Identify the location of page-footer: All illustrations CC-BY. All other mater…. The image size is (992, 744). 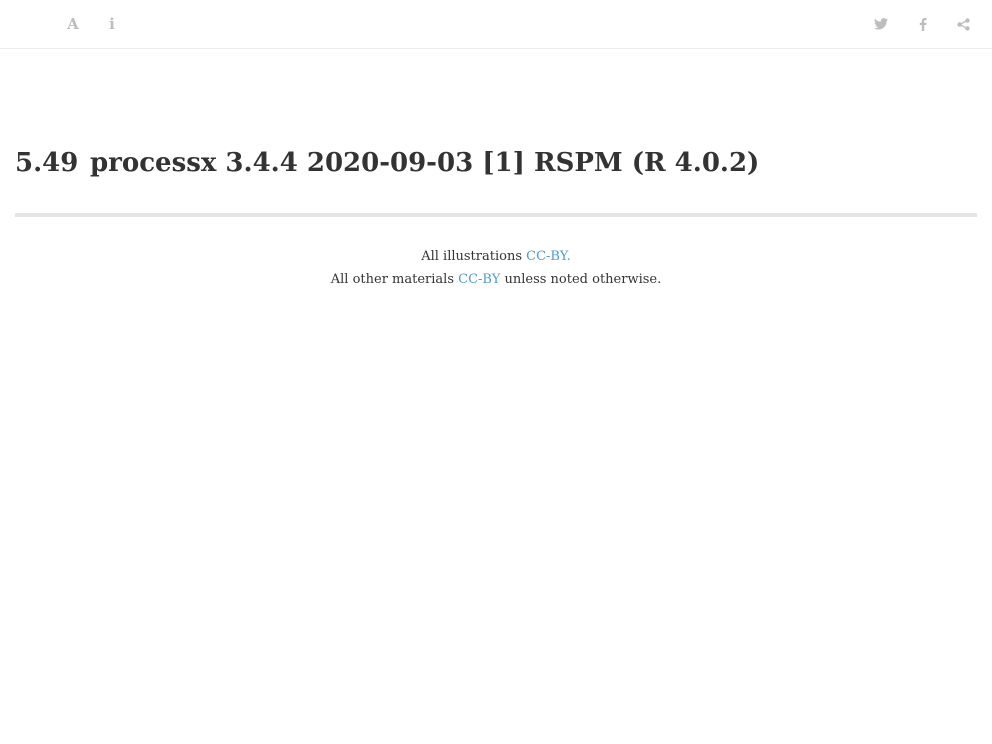
(496, 268).